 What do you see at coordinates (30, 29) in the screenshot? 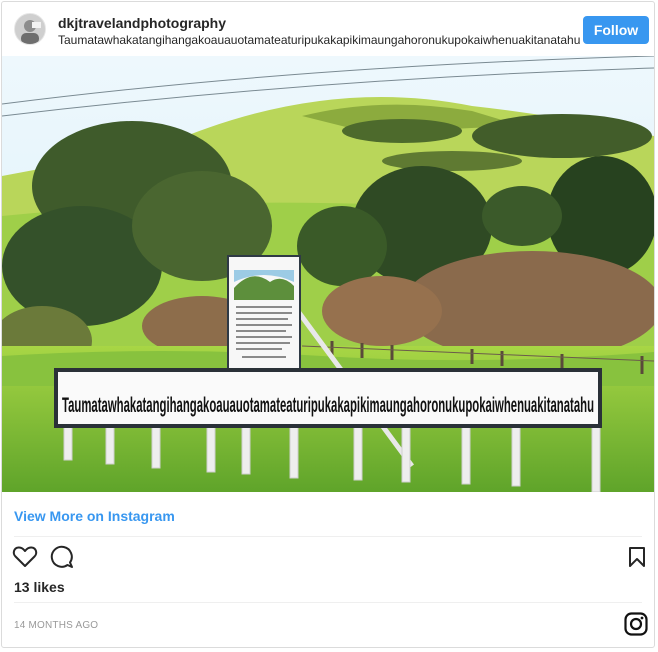
I see `avatar` at bounding box center [30, 29].